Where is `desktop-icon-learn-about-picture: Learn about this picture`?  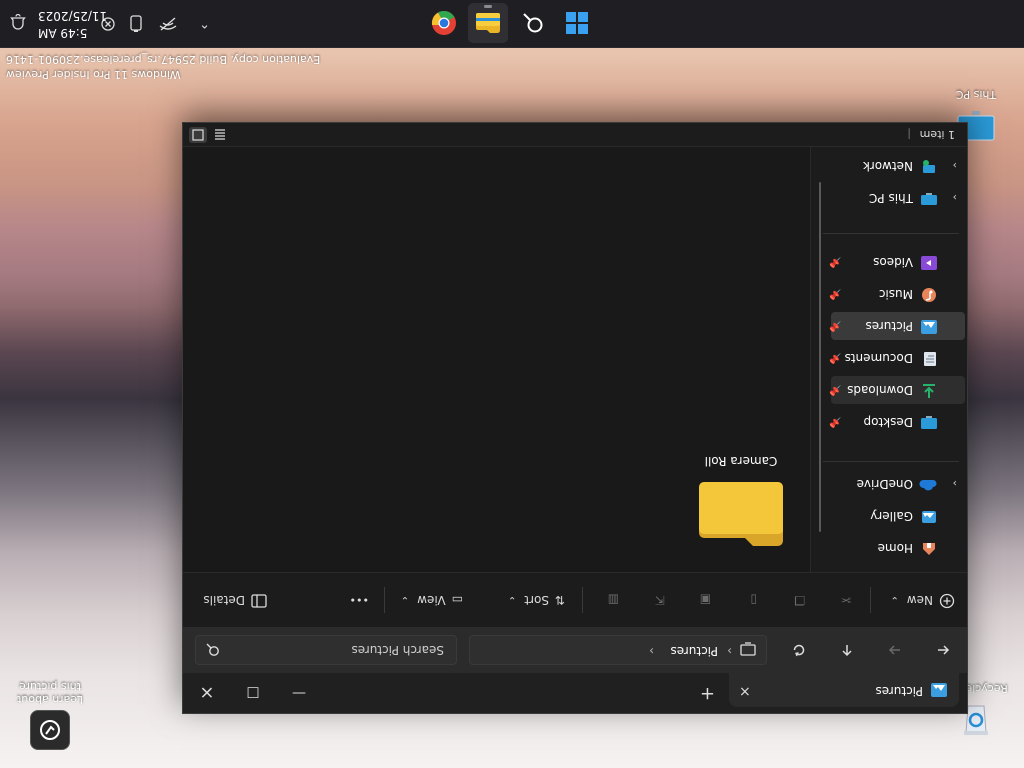 desktop-icon-learn-about-picture: Learn about this picture is located at coordinates (50, 715).